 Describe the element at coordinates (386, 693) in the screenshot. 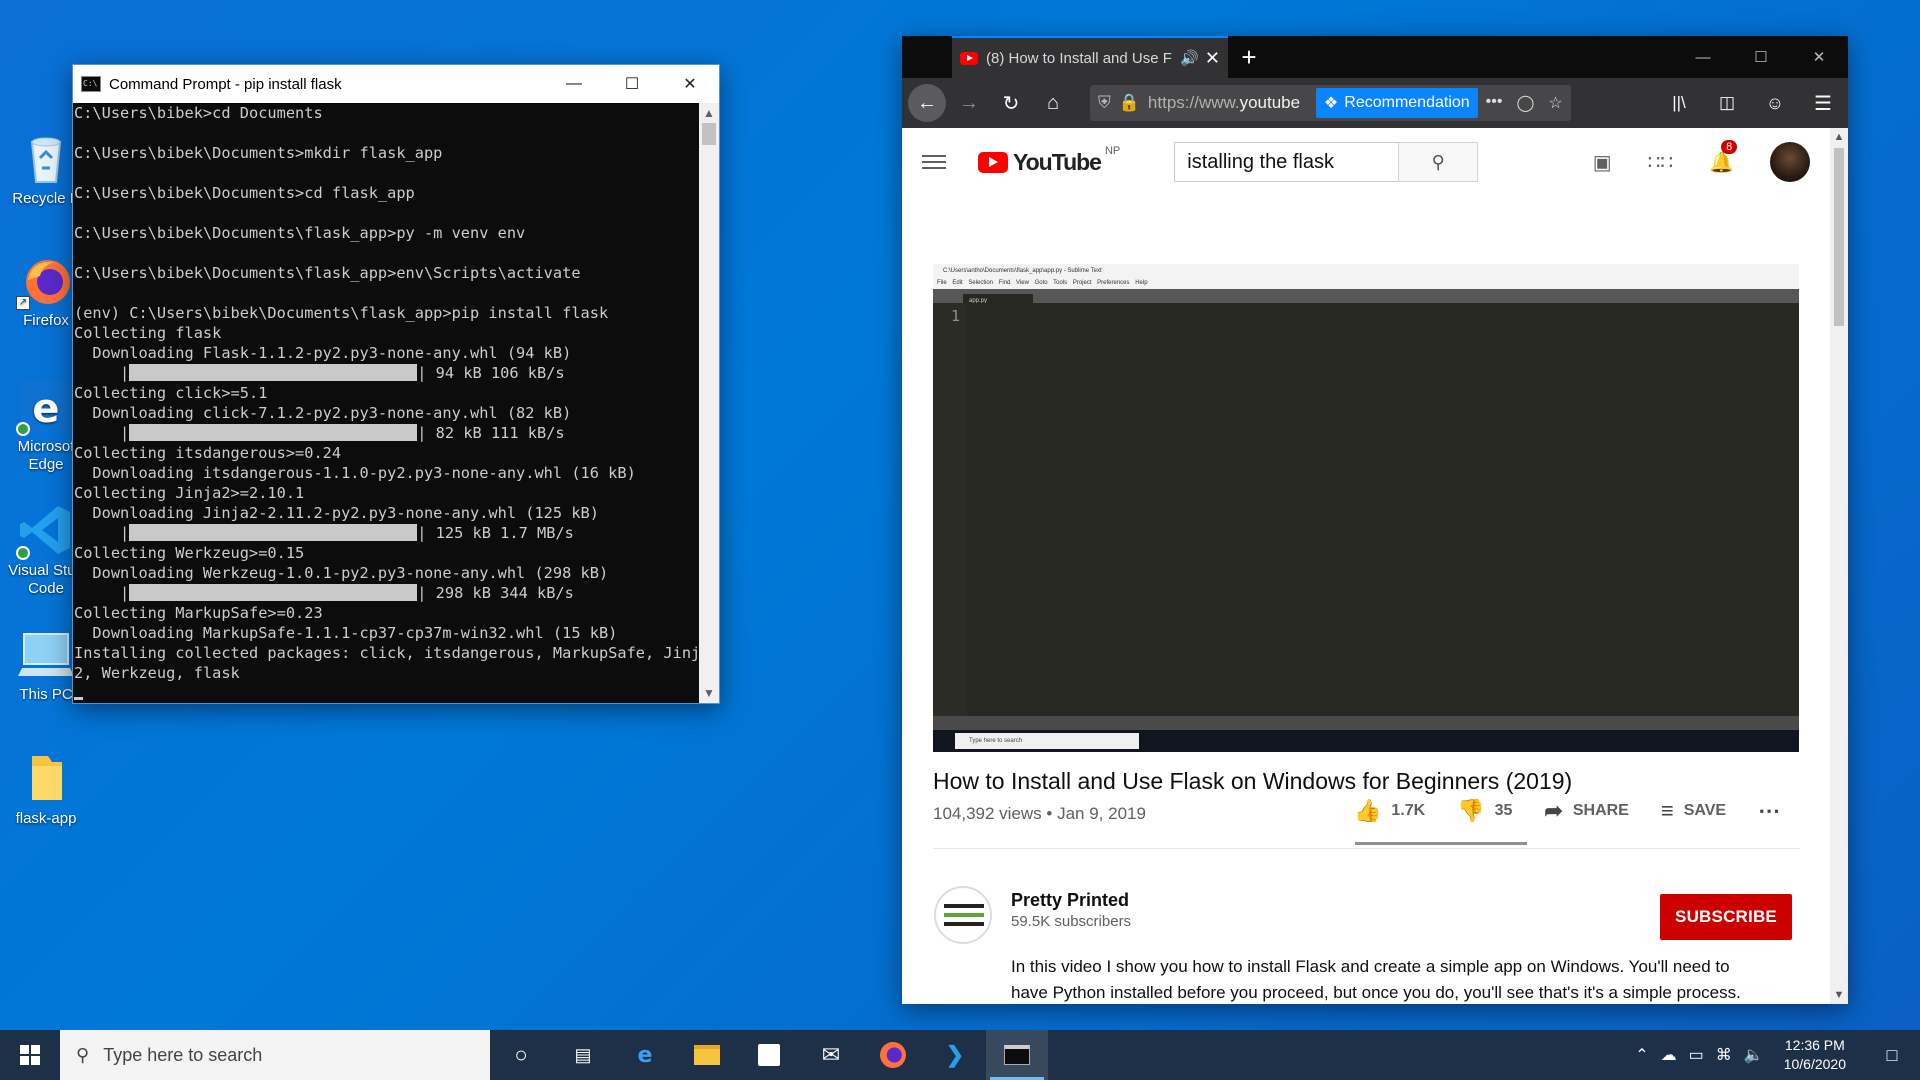

I see `console-line` at that location.